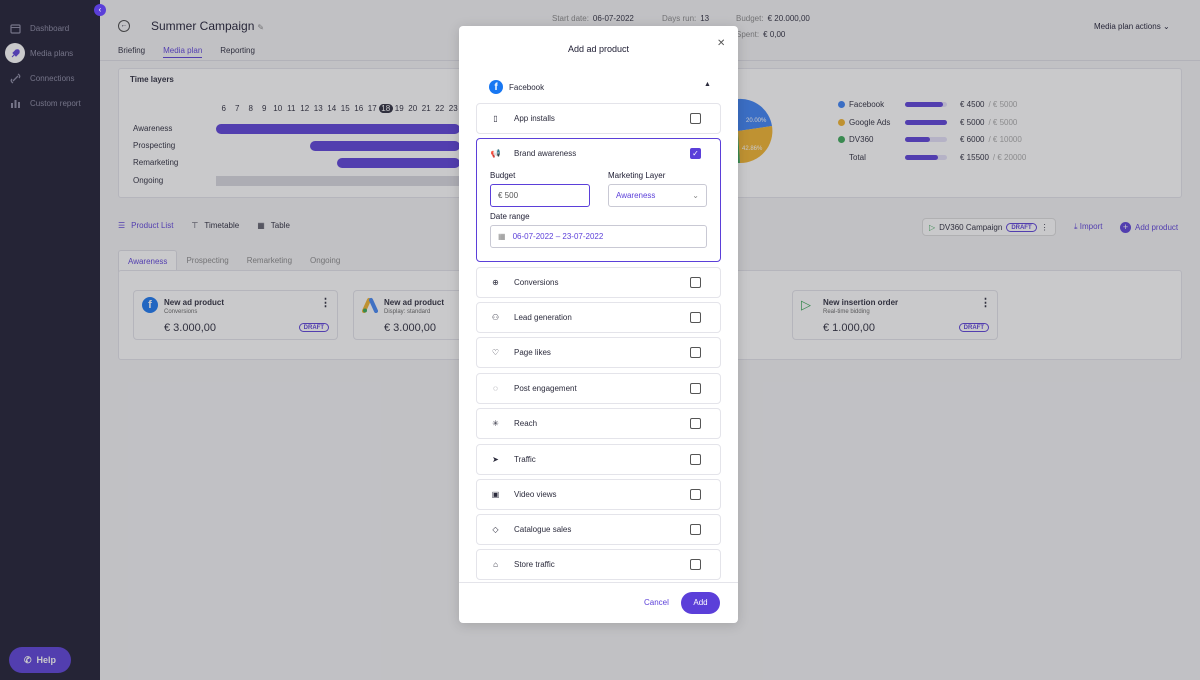 The width and height of the screenshot is (1200, 680). I want to click on add-button: Add, so click(700, 603).